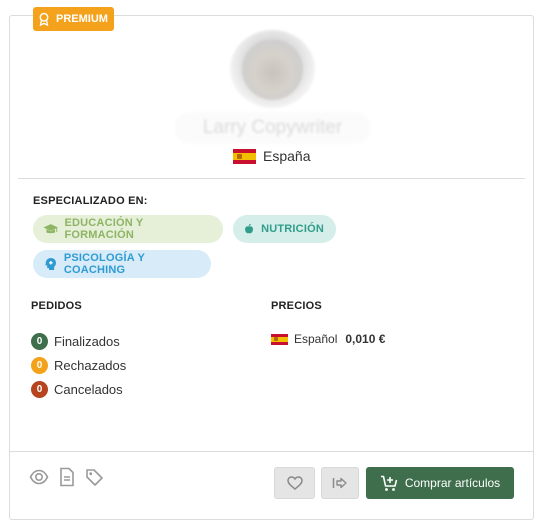 This screenshot has height=527, width=545. Describe the element at coordinates (94, 477) in the screenshot. I see `tag-icon` at that location.